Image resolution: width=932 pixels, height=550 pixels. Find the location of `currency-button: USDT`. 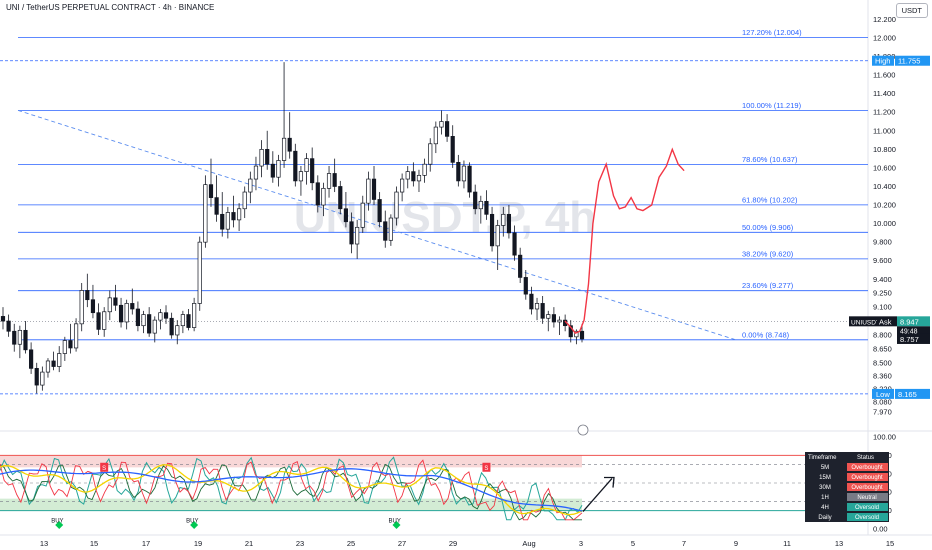

currency-button: USDT is located at coordinates (911, 10).